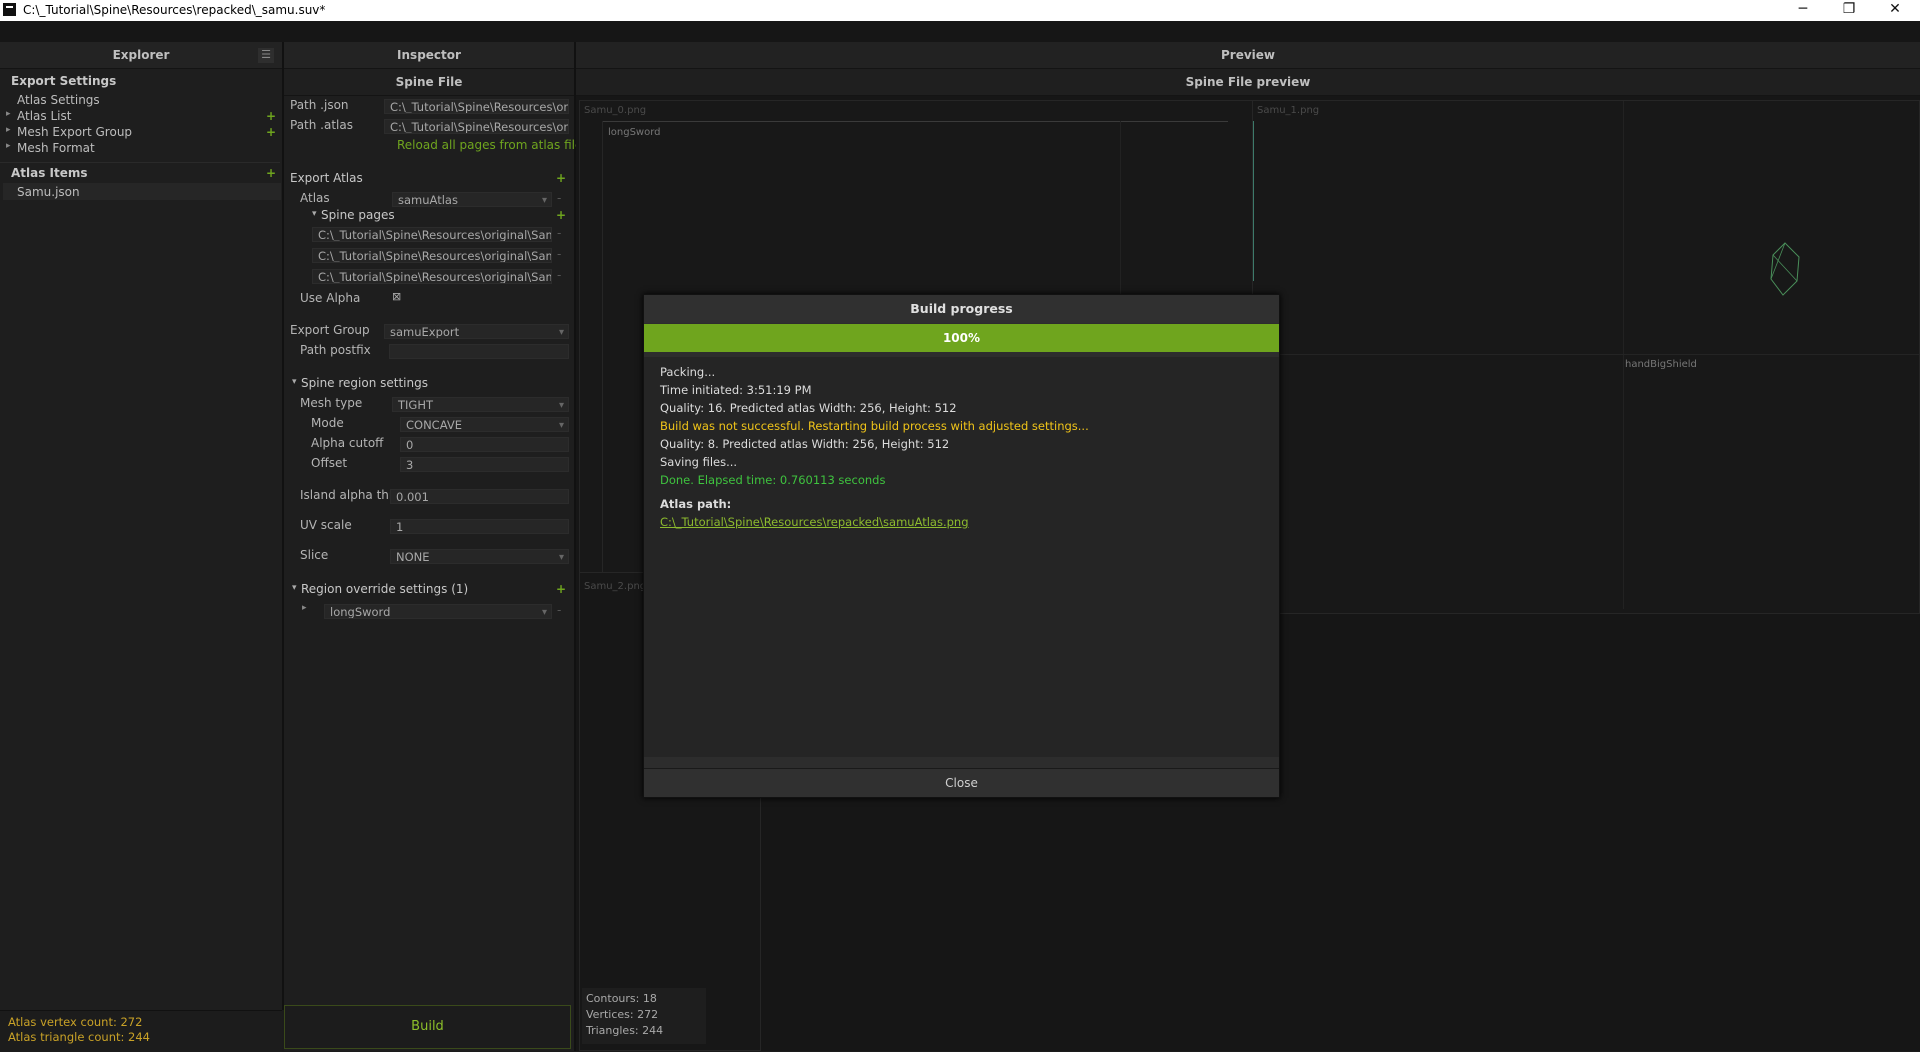 This screenshot has height=1052, width=1920. Describe the element at coordinates (330, 330) in the screenshot. I see `export-group-label: Export Group` at that location.